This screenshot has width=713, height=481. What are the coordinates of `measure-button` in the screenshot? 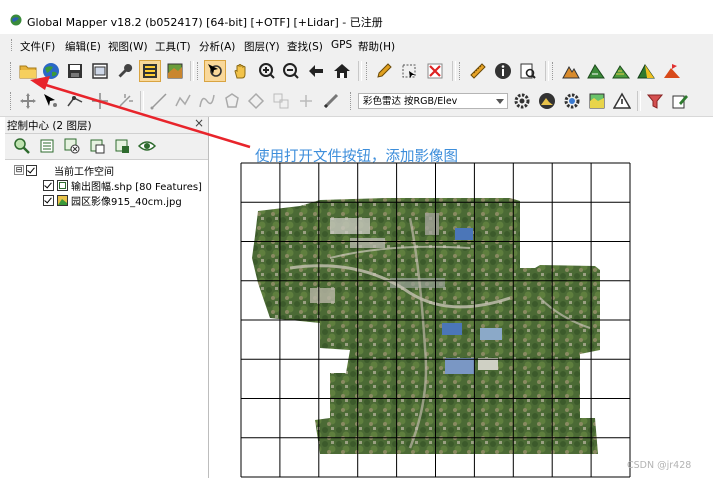 It's located at (478, 71).